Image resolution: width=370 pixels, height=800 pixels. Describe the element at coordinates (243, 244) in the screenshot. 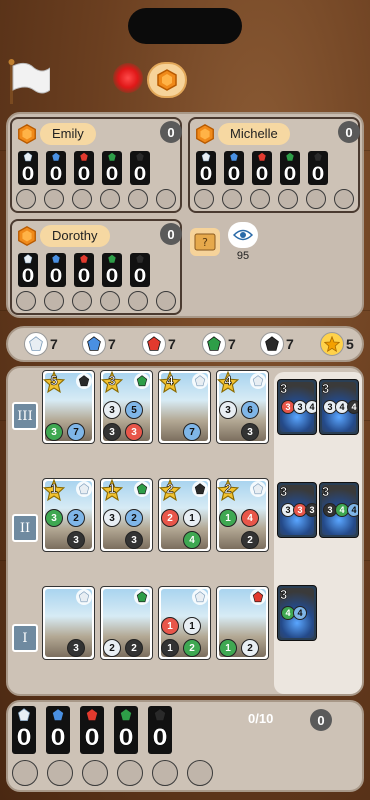

I see `spectators-indicator: 95` at that location.